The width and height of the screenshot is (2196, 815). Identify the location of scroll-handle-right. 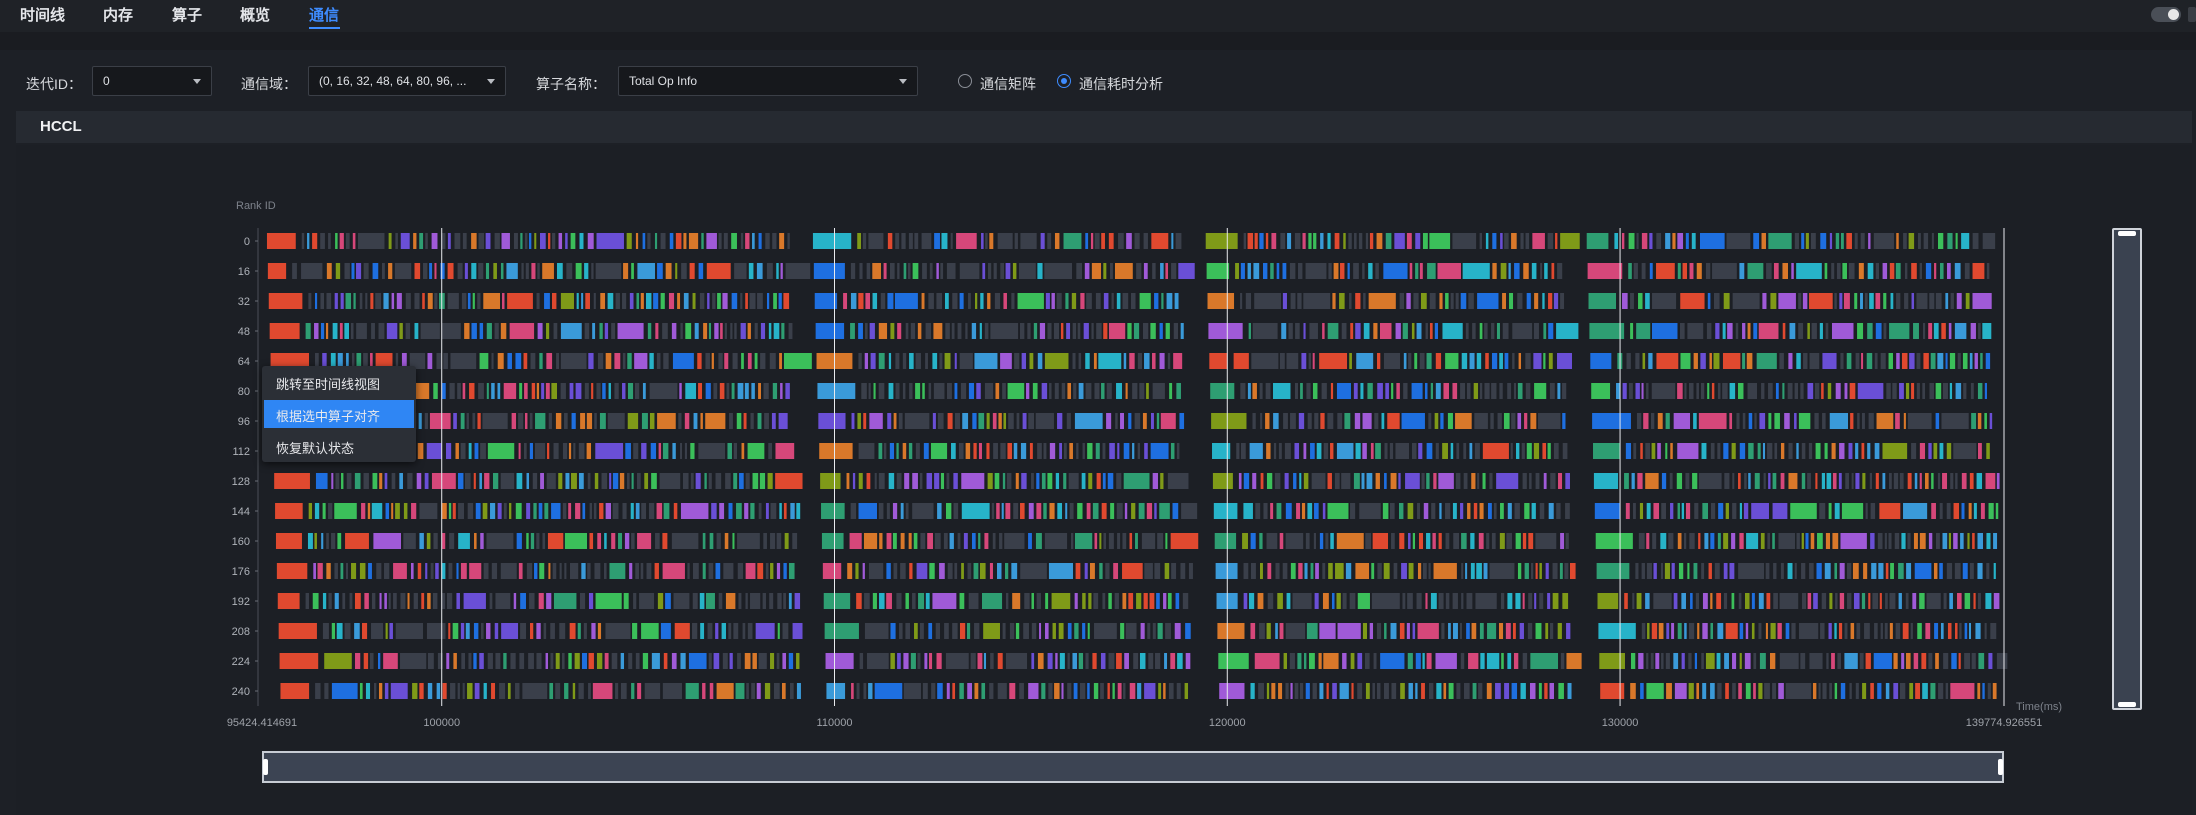
(2000, 767).